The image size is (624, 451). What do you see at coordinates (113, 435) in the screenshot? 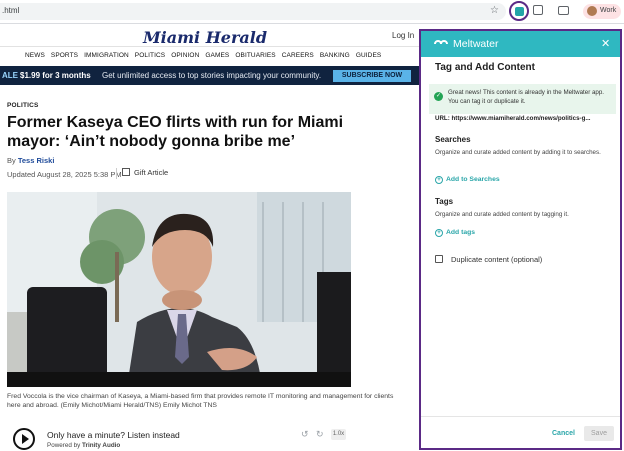
I see `audio-prompt: Only have a minute? Listen instead` at bounding box center [113, 435].